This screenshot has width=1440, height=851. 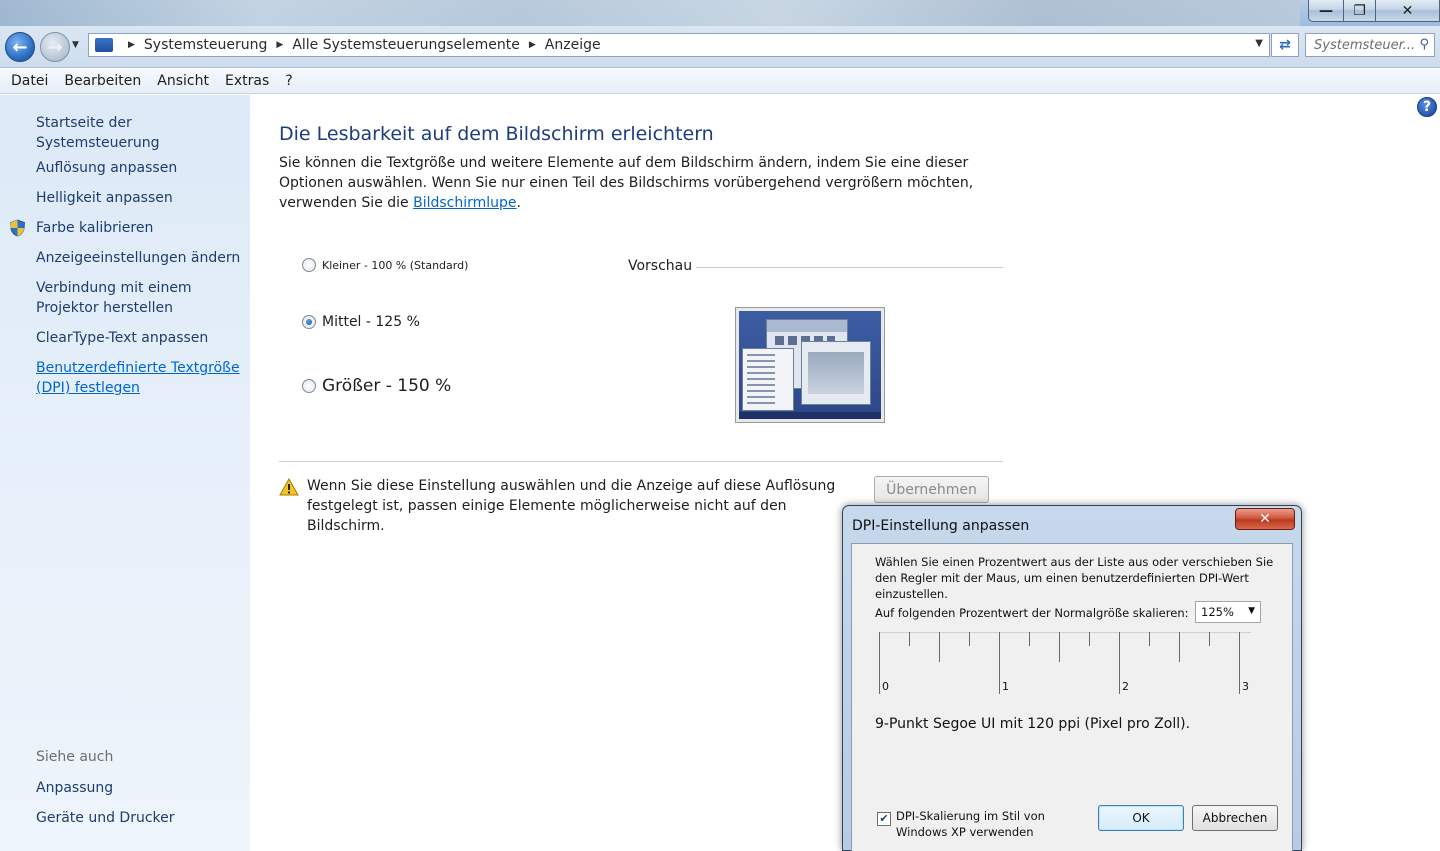 I want to click on preview-window-left, so click(x=768, y=379).